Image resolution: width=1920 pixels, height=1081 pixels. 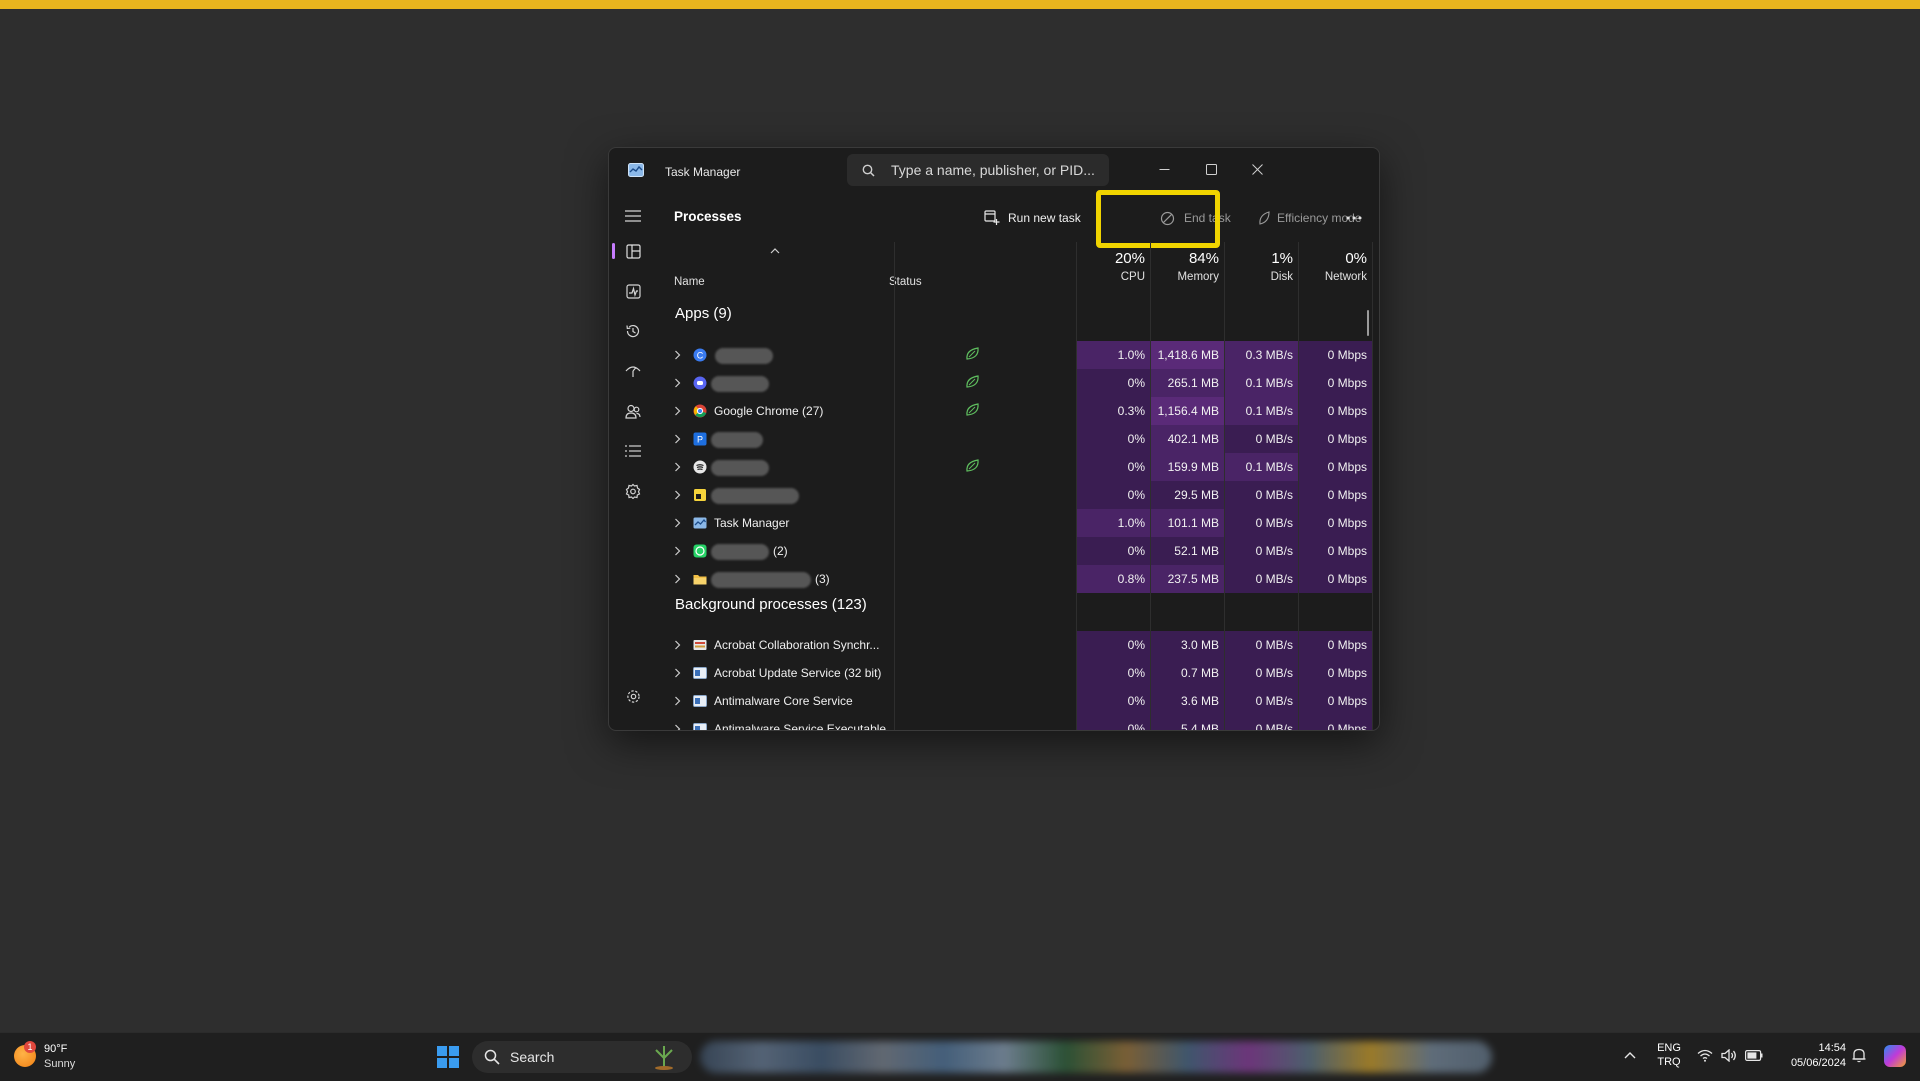 I want to click on memory-cell: 3.6 MB, so click(x=1187, y=701).